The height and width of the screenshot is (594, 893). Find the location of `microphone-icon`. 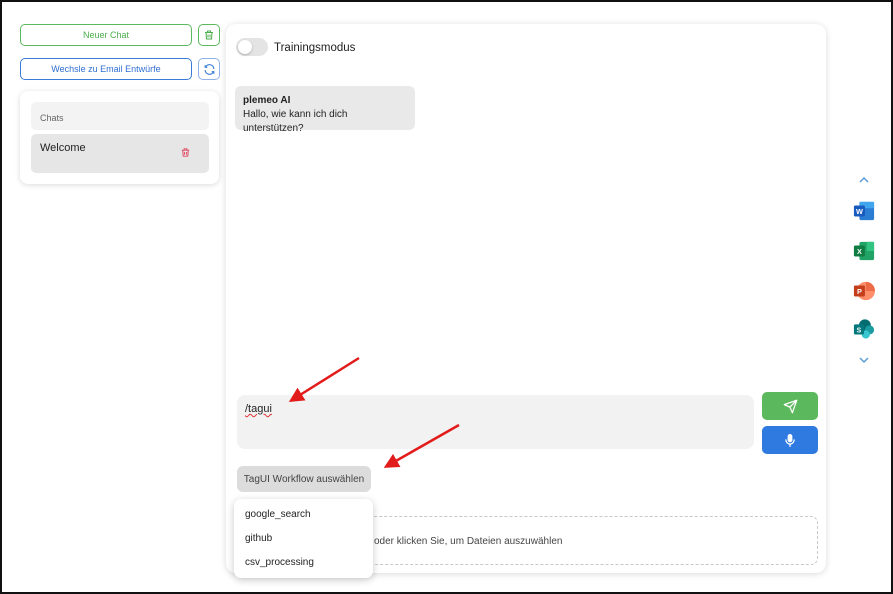

microphone-icon is located at coordinates (790, 440).